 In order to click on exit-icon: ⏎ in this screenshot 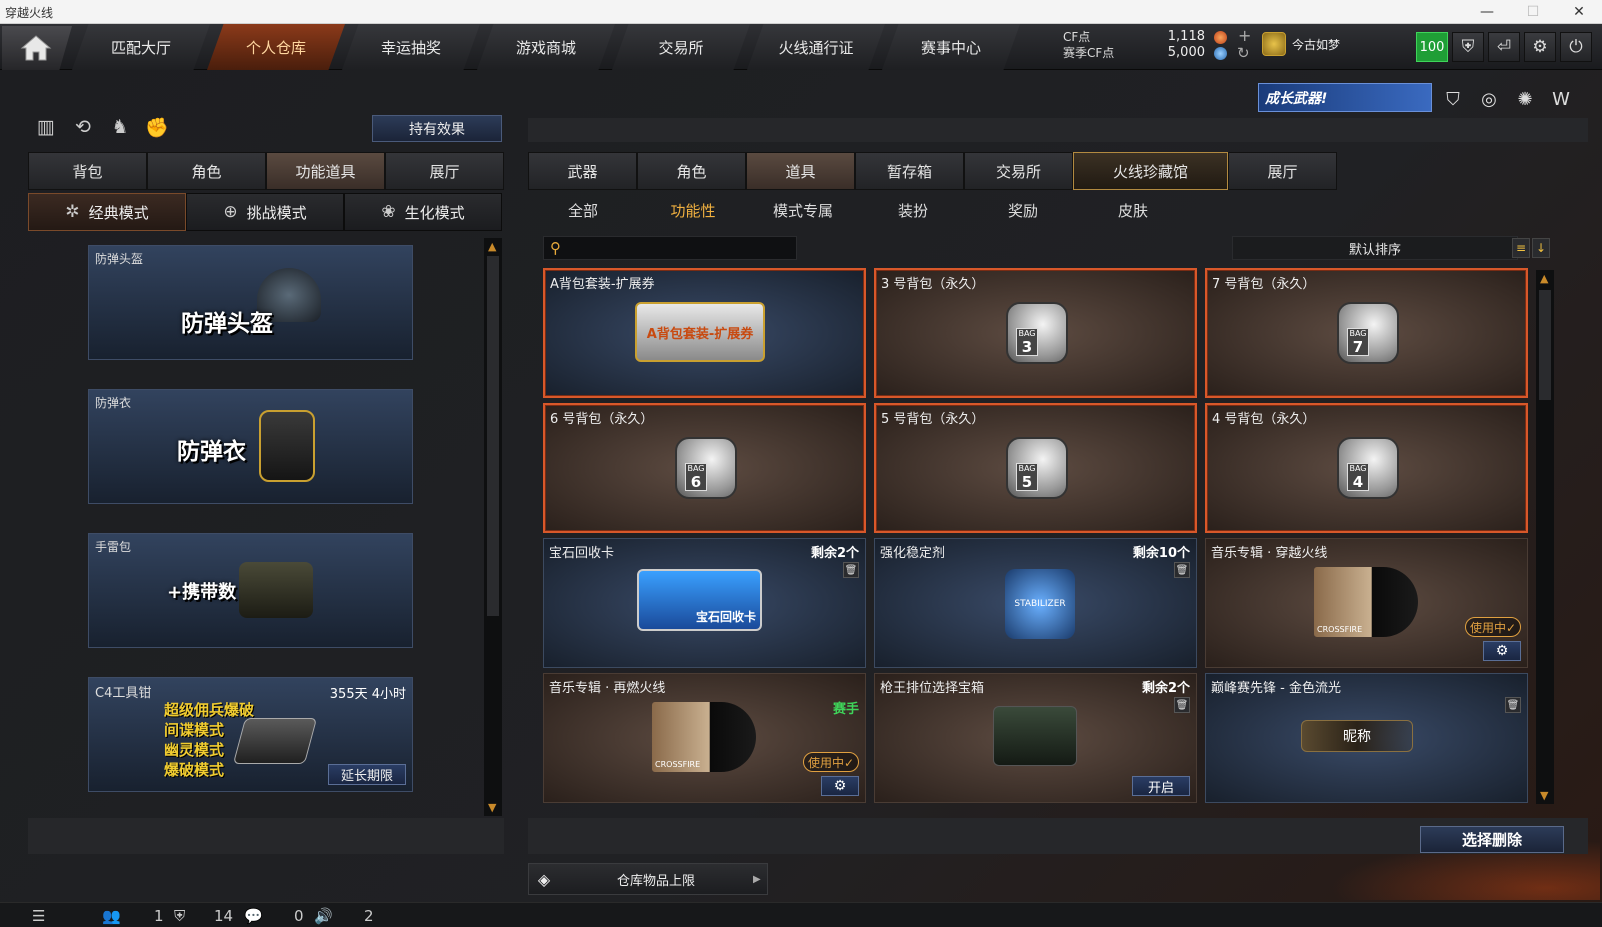, I will do `click(1504, 47)`.